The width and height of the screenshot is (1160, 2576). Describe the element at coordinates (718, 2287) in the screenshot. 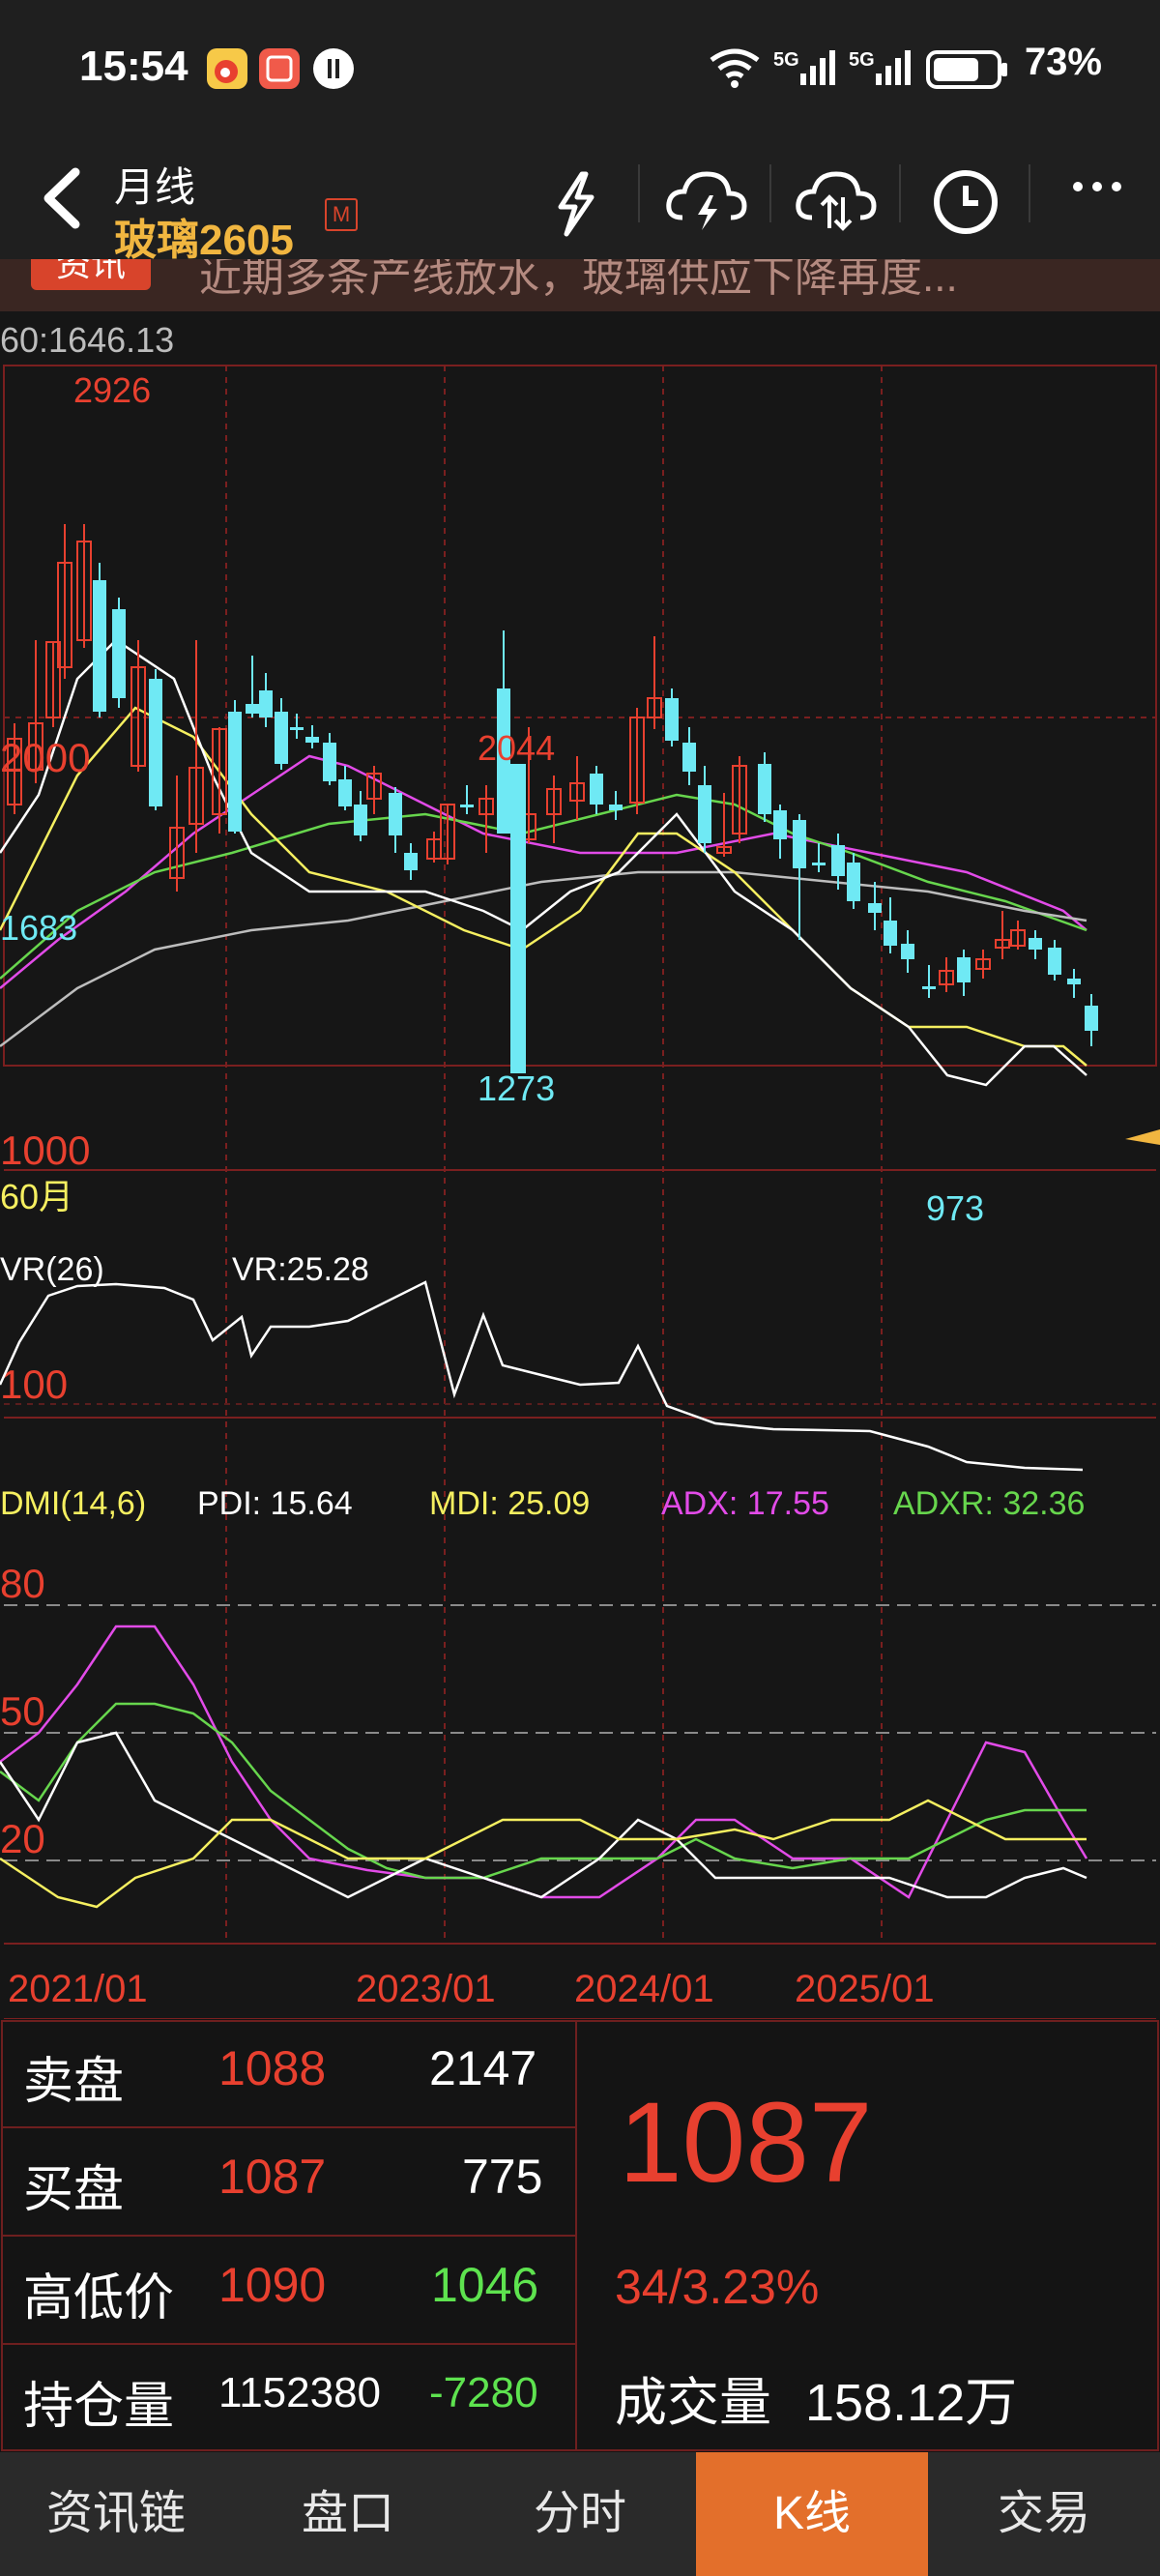

I see `price-change: 34/3.23%` at that location.